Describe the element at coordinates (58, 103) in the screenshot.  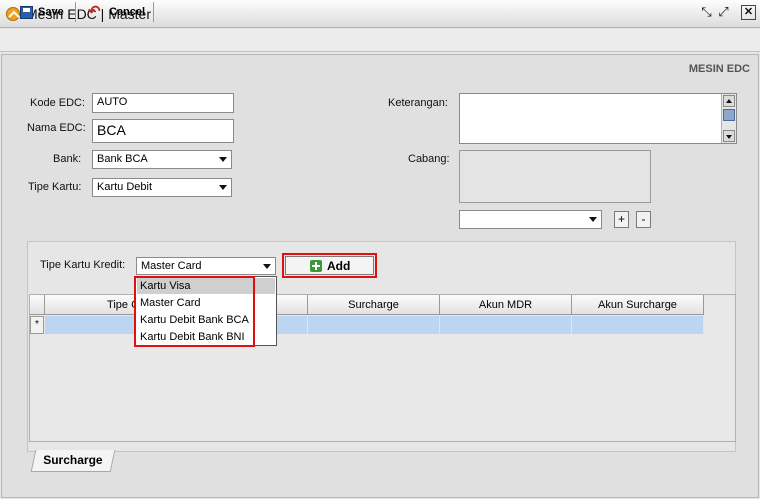
I see `kode-edc-label: Kode EDC:` at that location.